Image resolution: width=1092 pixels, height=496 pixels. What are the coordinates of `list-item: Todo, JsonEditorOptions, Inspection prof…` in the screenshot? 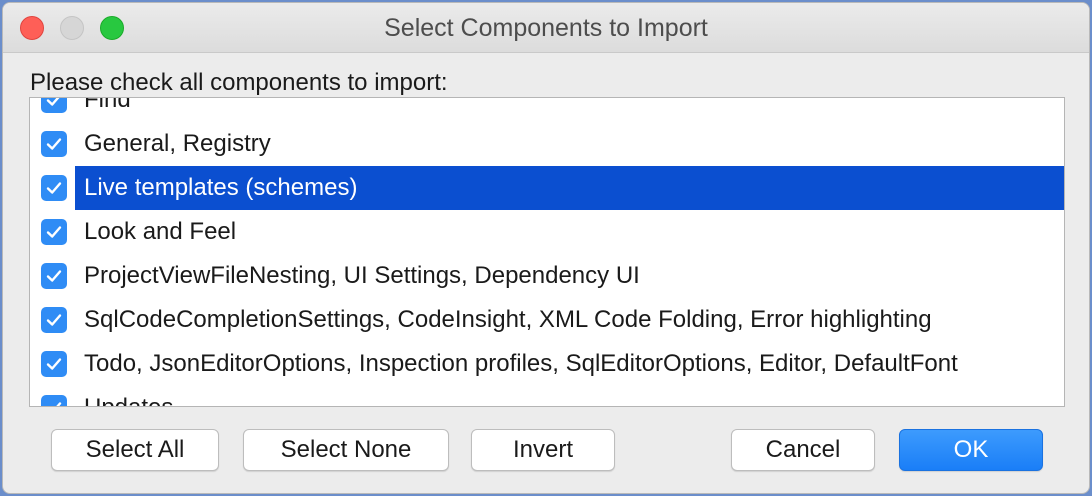 It's located at (547, 364).